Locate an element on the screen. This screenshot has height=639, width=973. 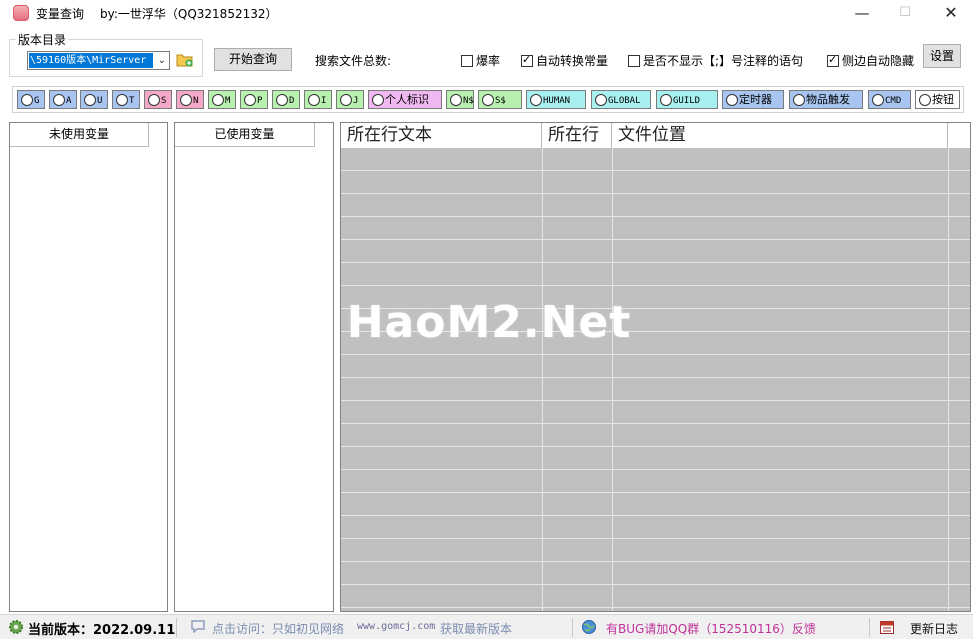
radio-filter-4: S is located at coordinates (158, 99).